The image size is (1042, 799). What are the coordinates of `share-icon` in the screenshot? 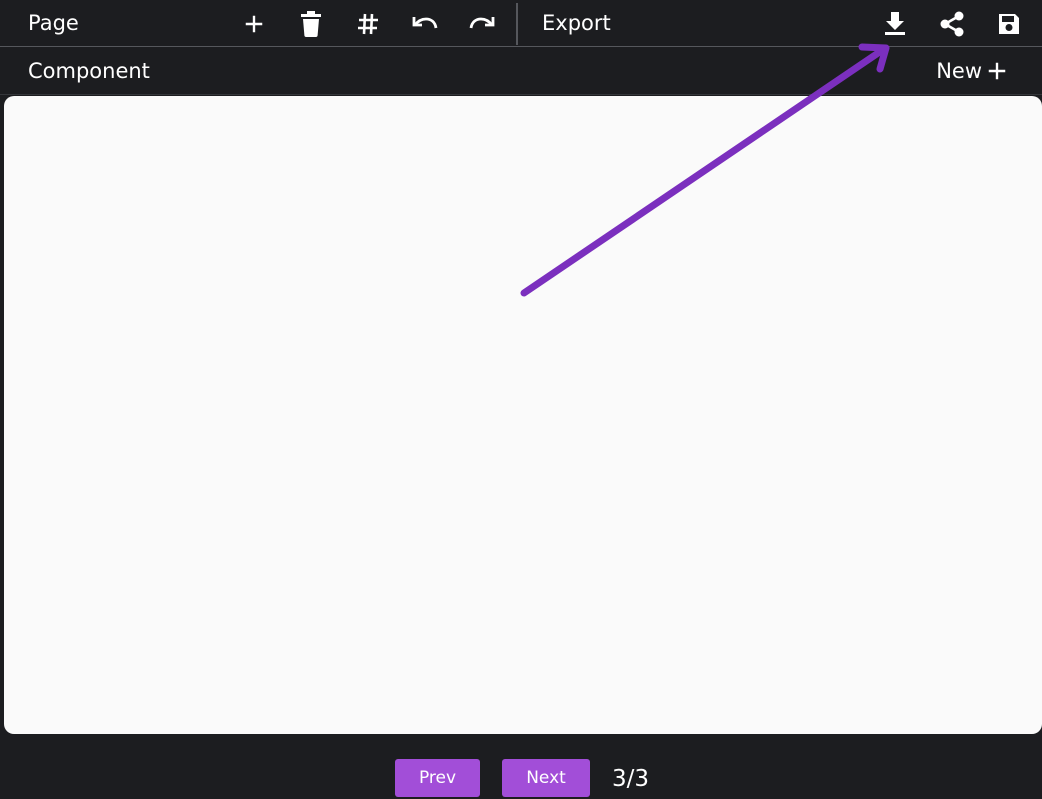 It's located at (952, 24).